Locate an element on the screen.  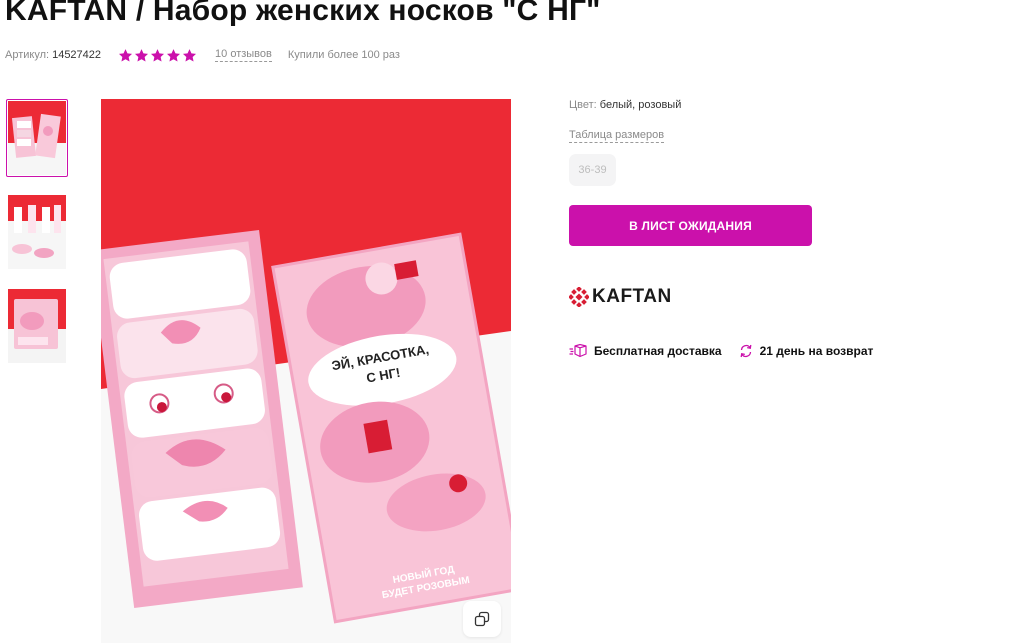
product-photo-socks-icon is located at coordinates (37, 232).